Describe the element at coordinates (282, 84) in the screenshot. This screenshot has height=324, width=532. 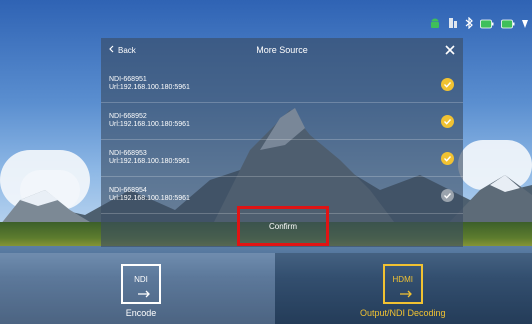
I see `source-item: NDI-668951 Url:192.168.100.180:5961` at that location.